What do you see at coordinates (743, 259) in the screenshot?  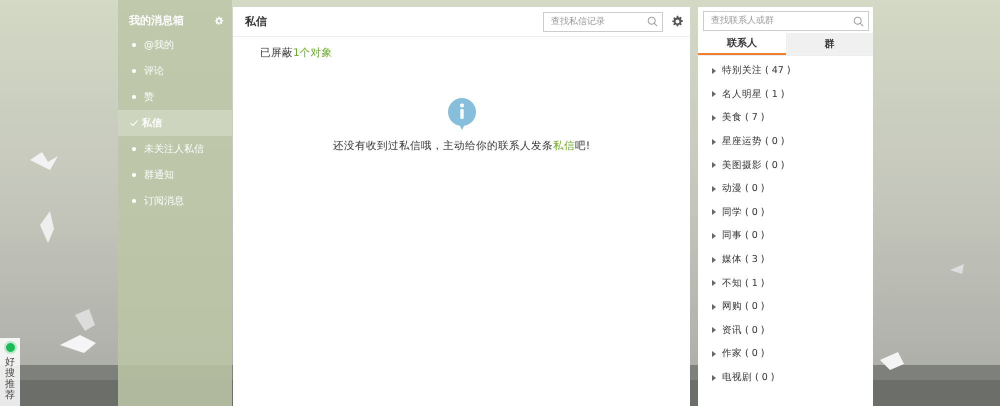 I see `contact-group: 媒体 ( 3 )` at bounding box center [743, 259].